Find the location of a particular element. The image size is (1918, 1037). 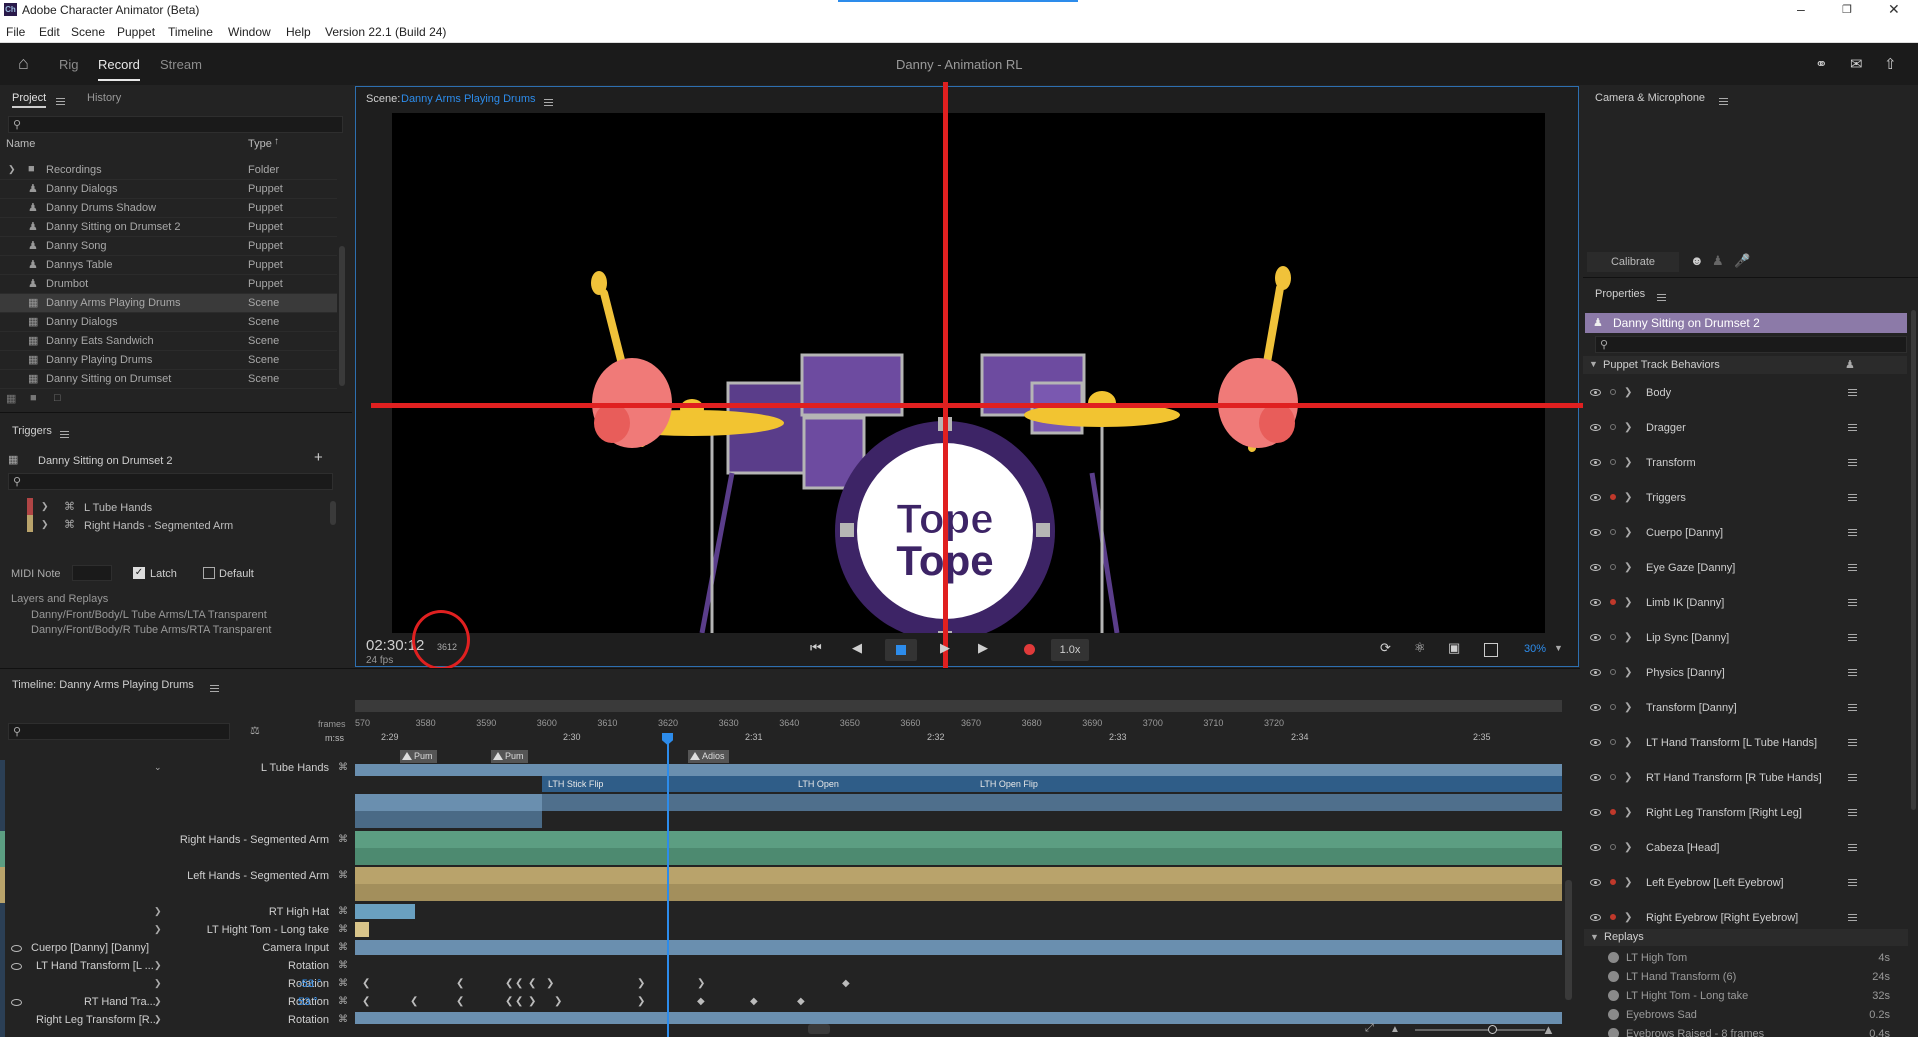

track-row: Camera Input ⌘ Cuerpo [Danny] [Danny] is located at coordinates (177, 949).